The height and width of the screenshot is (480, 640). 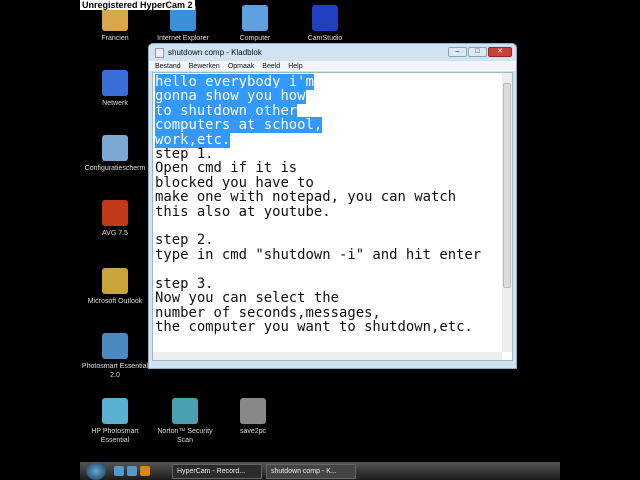 I want to click on minimize-button: –, so click(x=457, y=52).